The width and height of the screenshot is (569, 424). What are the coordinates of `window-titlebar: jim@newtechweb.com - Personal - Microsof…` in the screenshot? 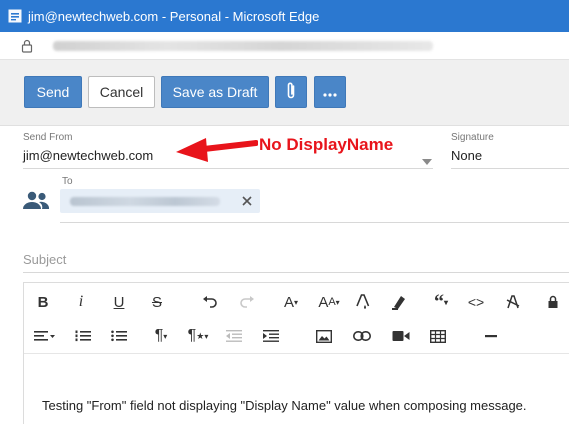 It's located at (284, 16).